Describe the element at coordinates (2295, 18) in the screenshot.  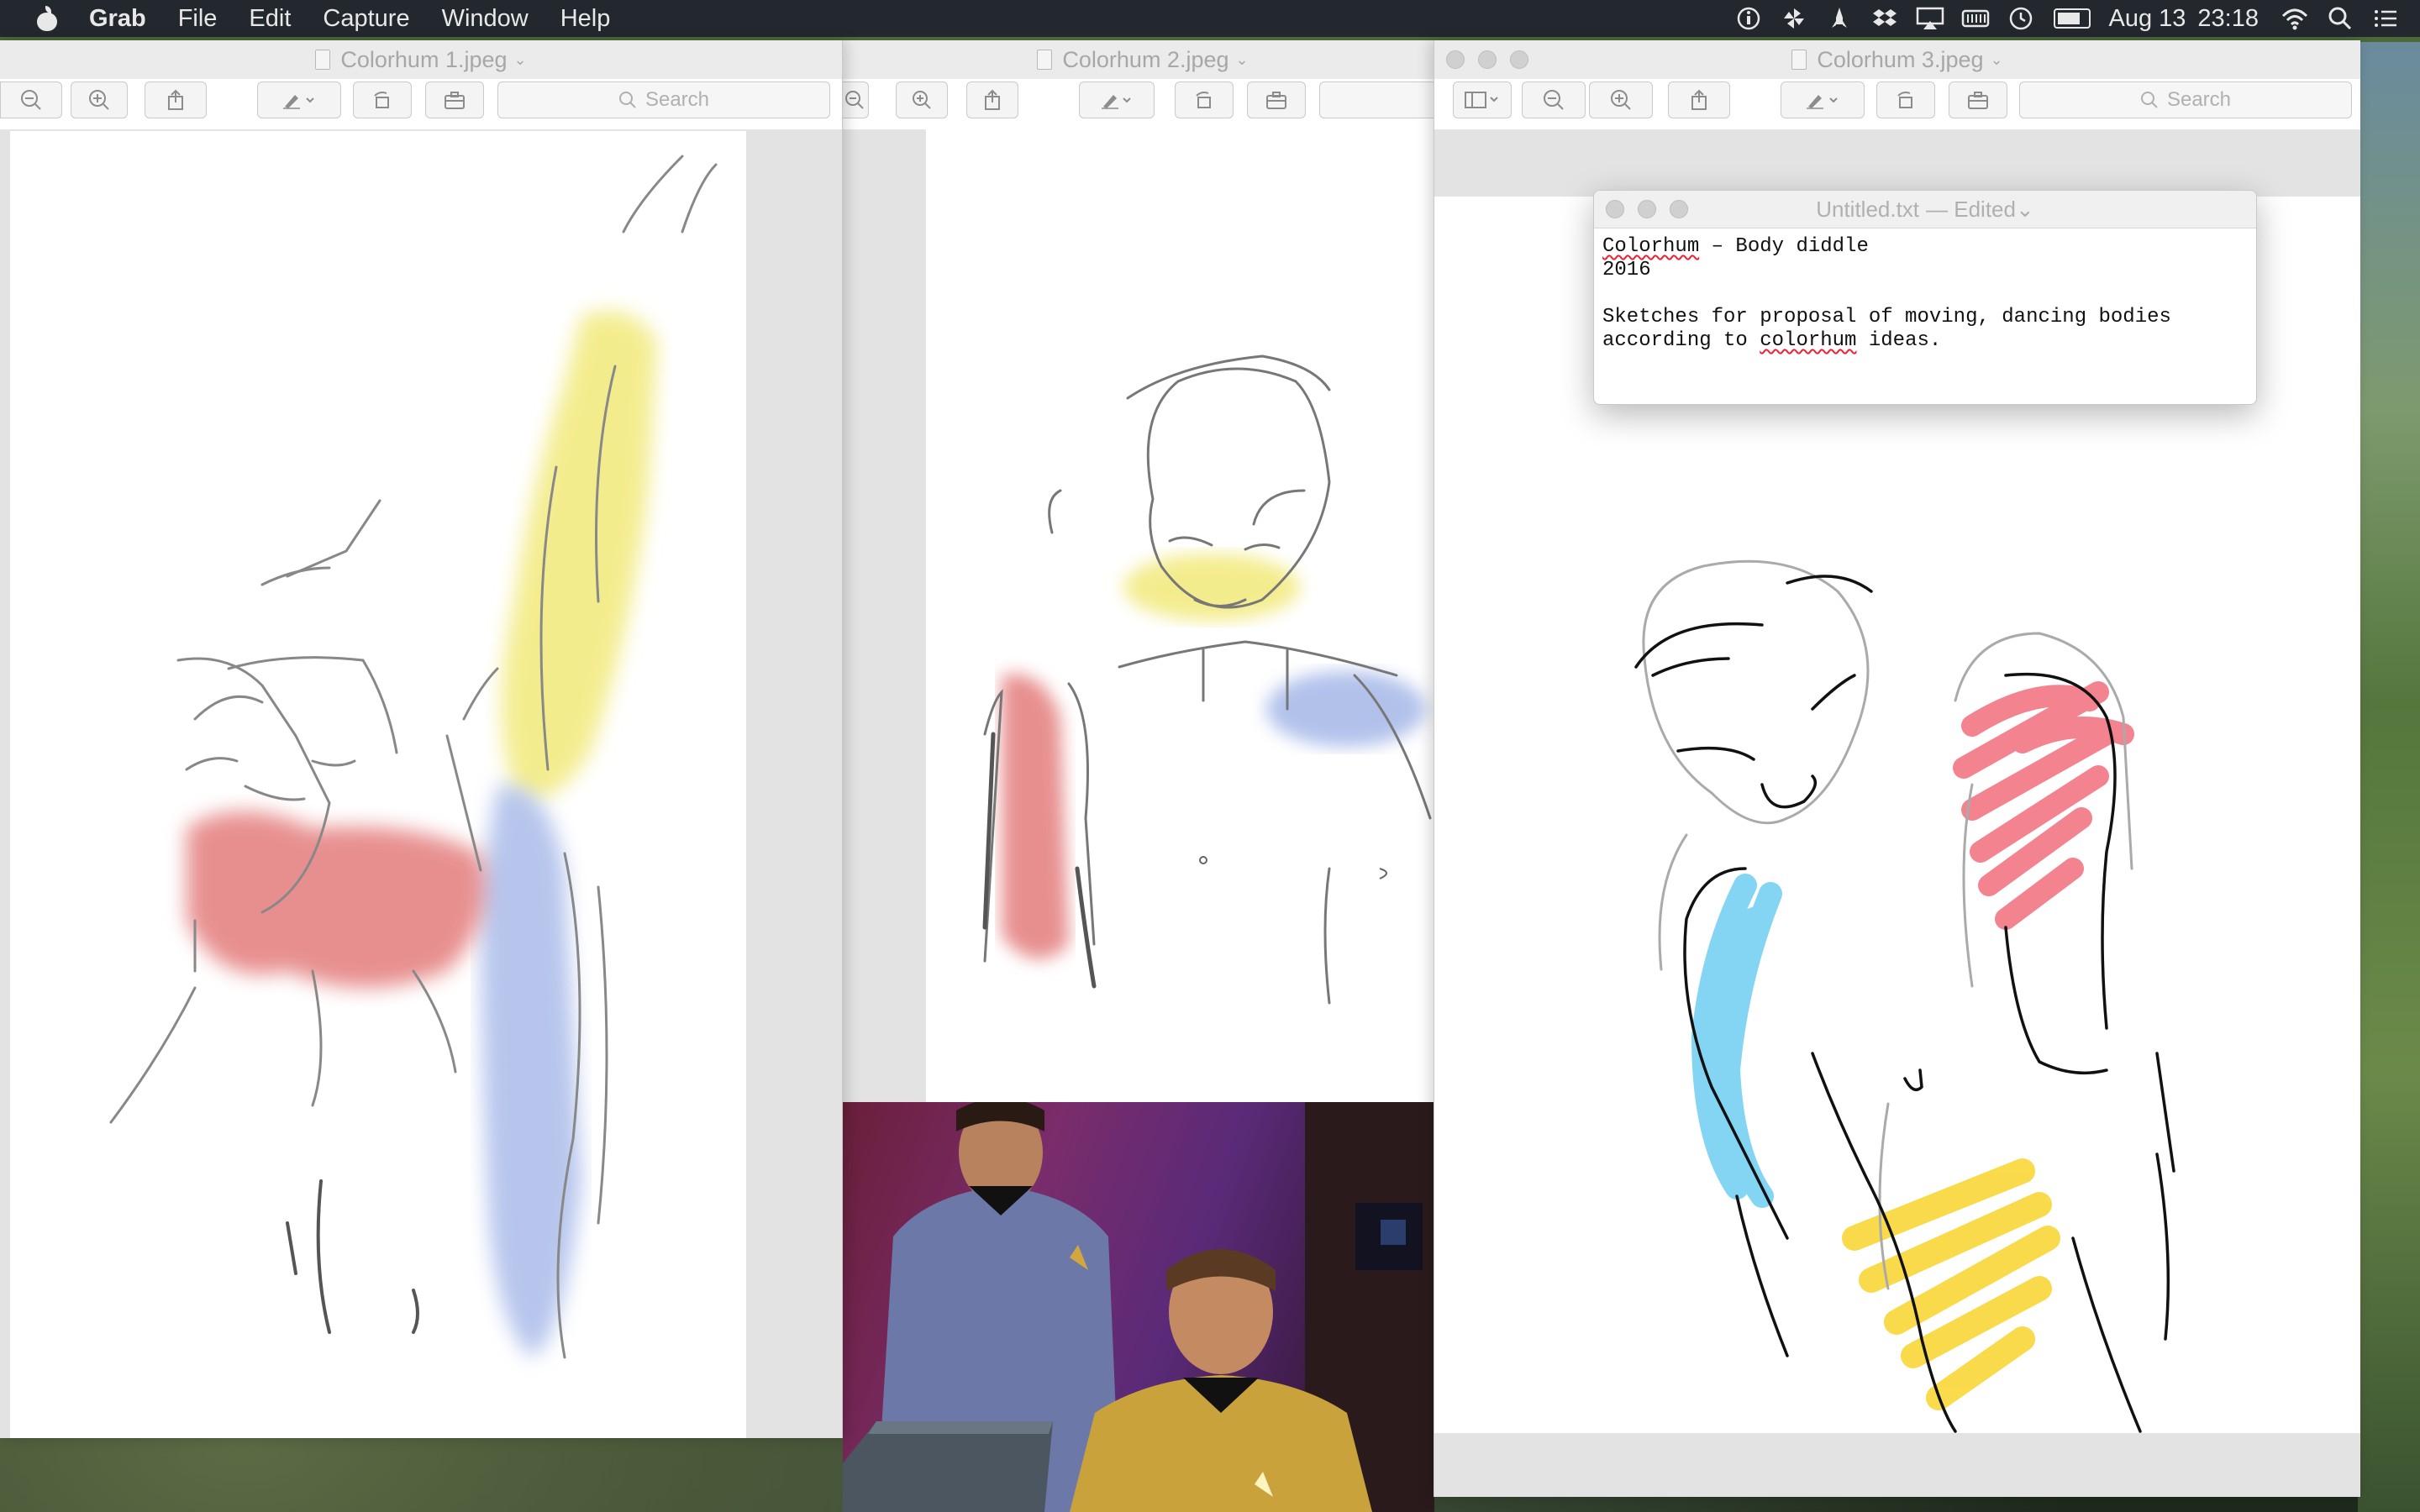
I see `wifi-icon` at that location.